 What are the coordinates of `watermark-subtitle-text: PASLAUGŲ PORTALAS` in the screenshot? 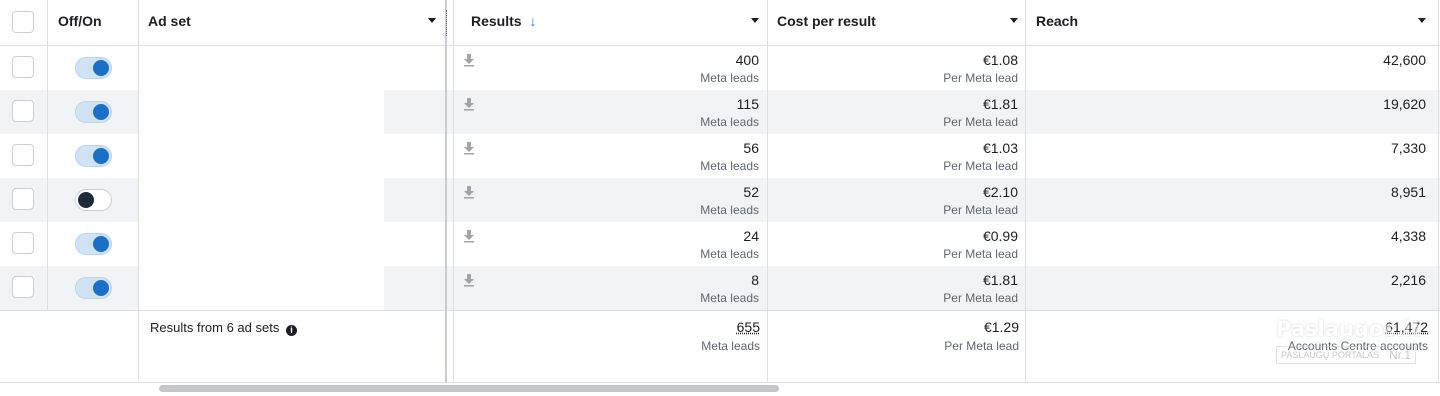 It's located at (1330, 355).